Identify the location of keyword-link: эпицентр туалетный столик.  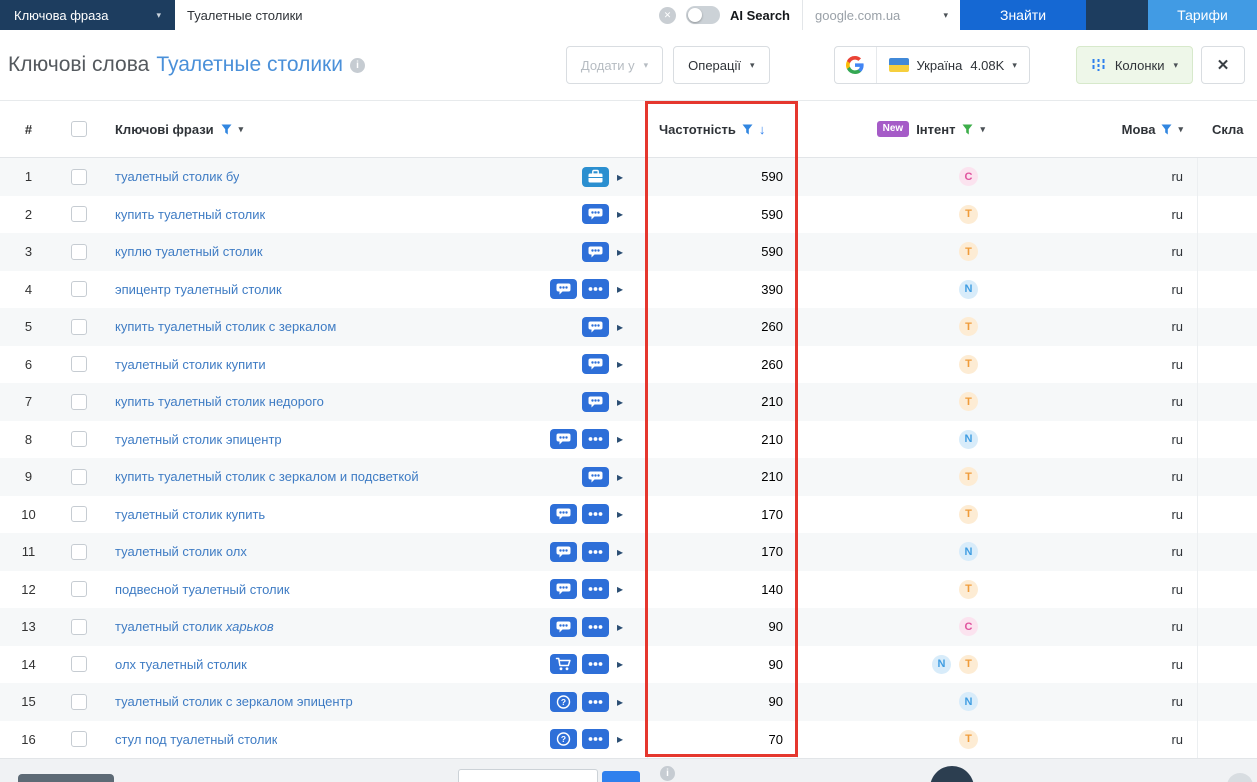
(198, 289).